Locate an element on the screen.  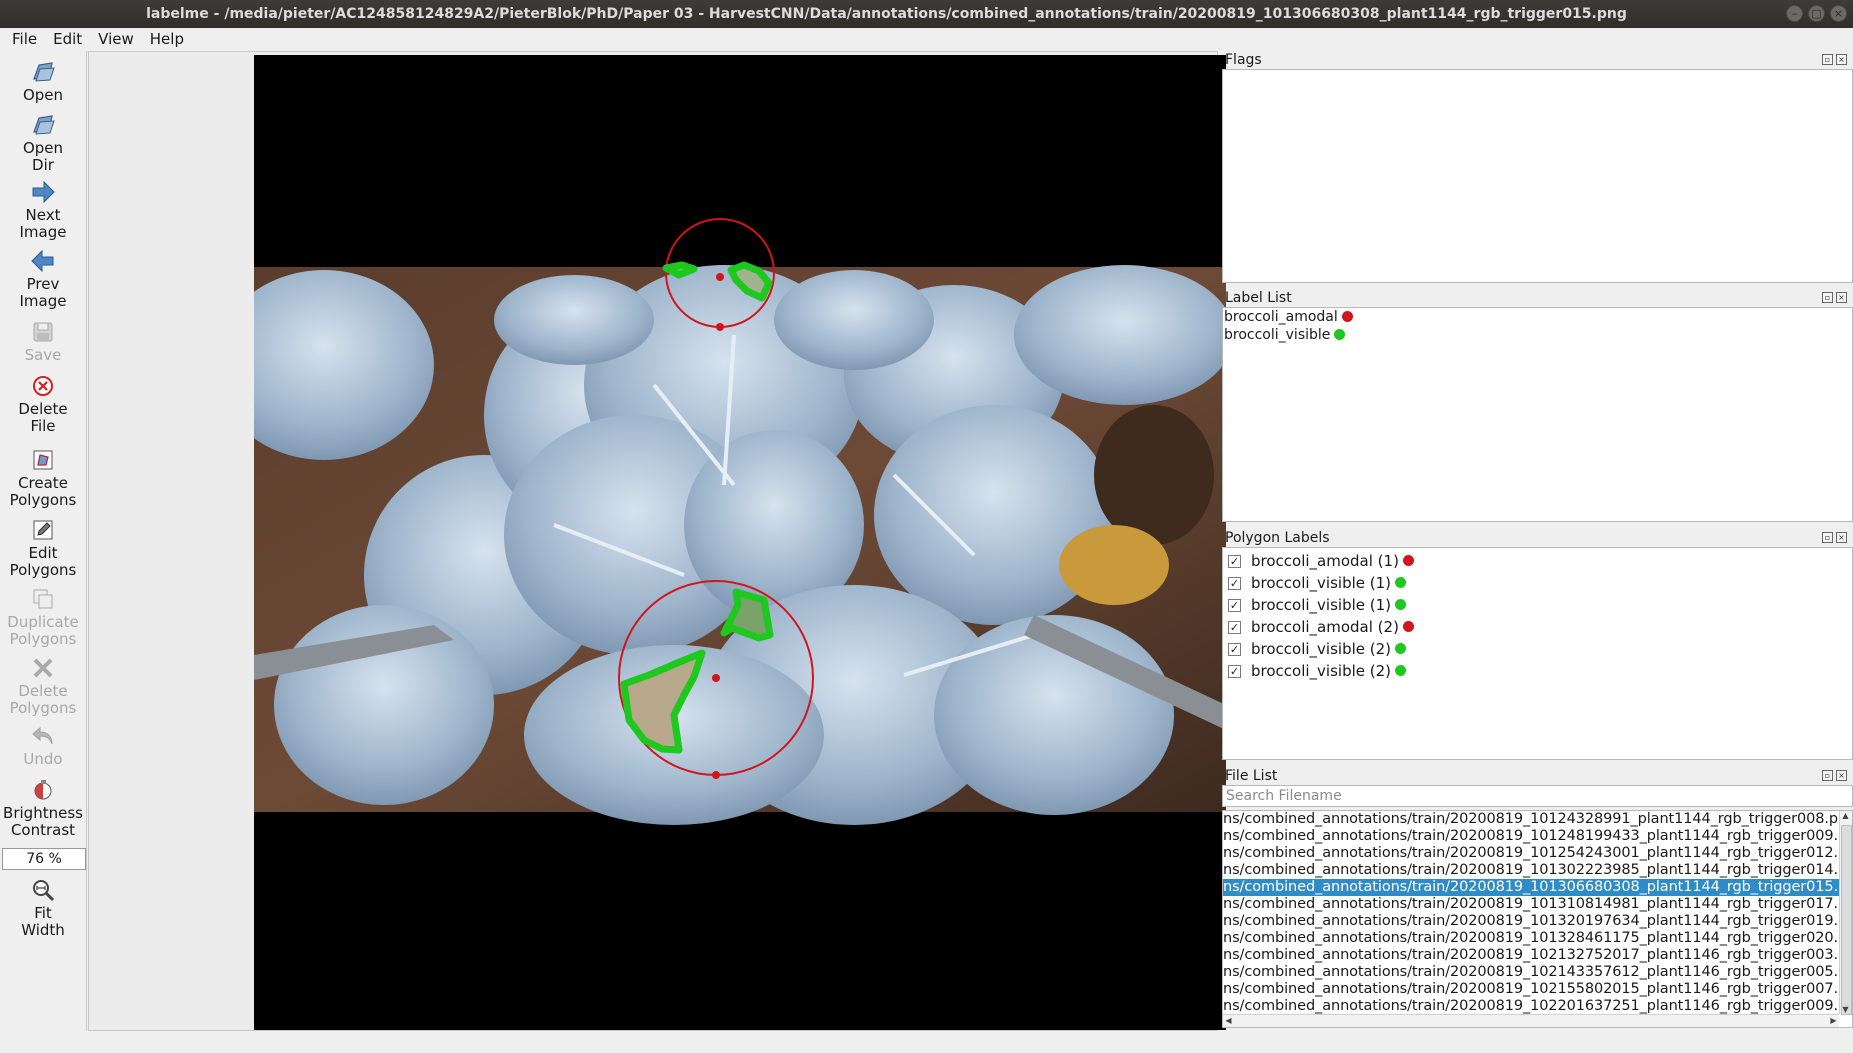
polygon-labels-title: Polygon Labels ▫ × is located at coordinates (1537, 538).